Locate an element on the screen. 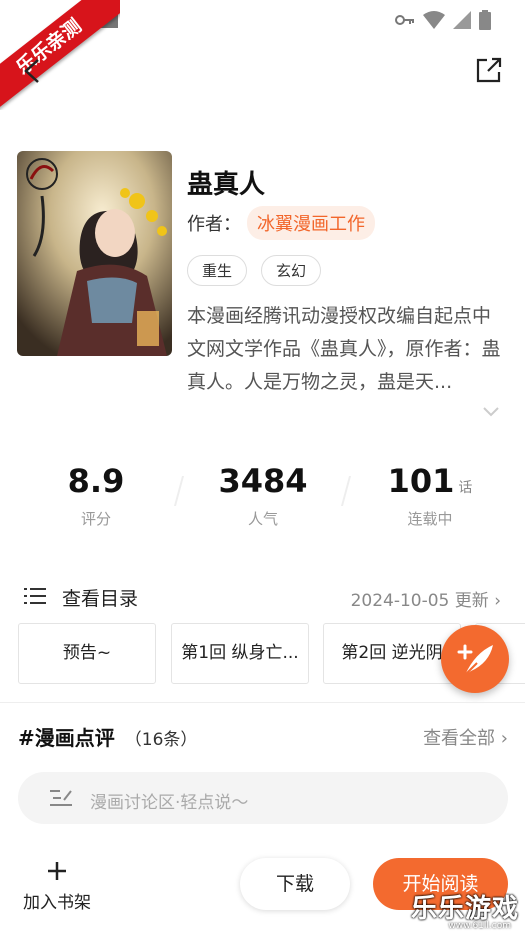 The image size is (525, 935). stat-value: 3484 is located at coordinates (263, 481).